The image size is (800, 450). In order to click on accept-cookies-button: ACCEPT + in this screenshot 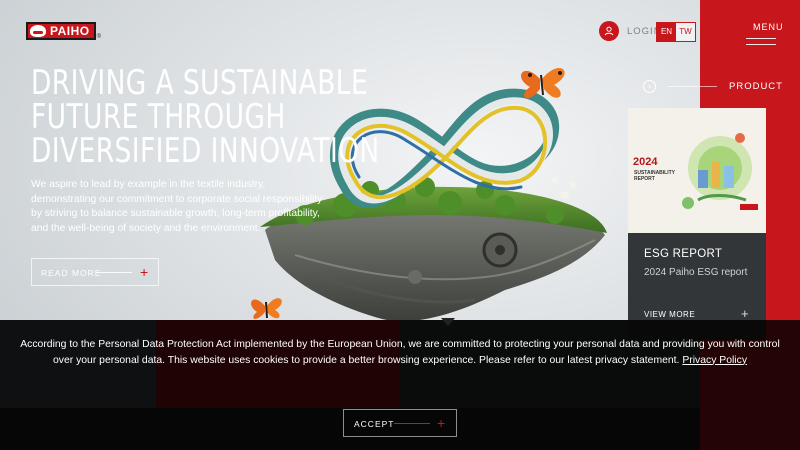, I will do `click(400, 423)`.